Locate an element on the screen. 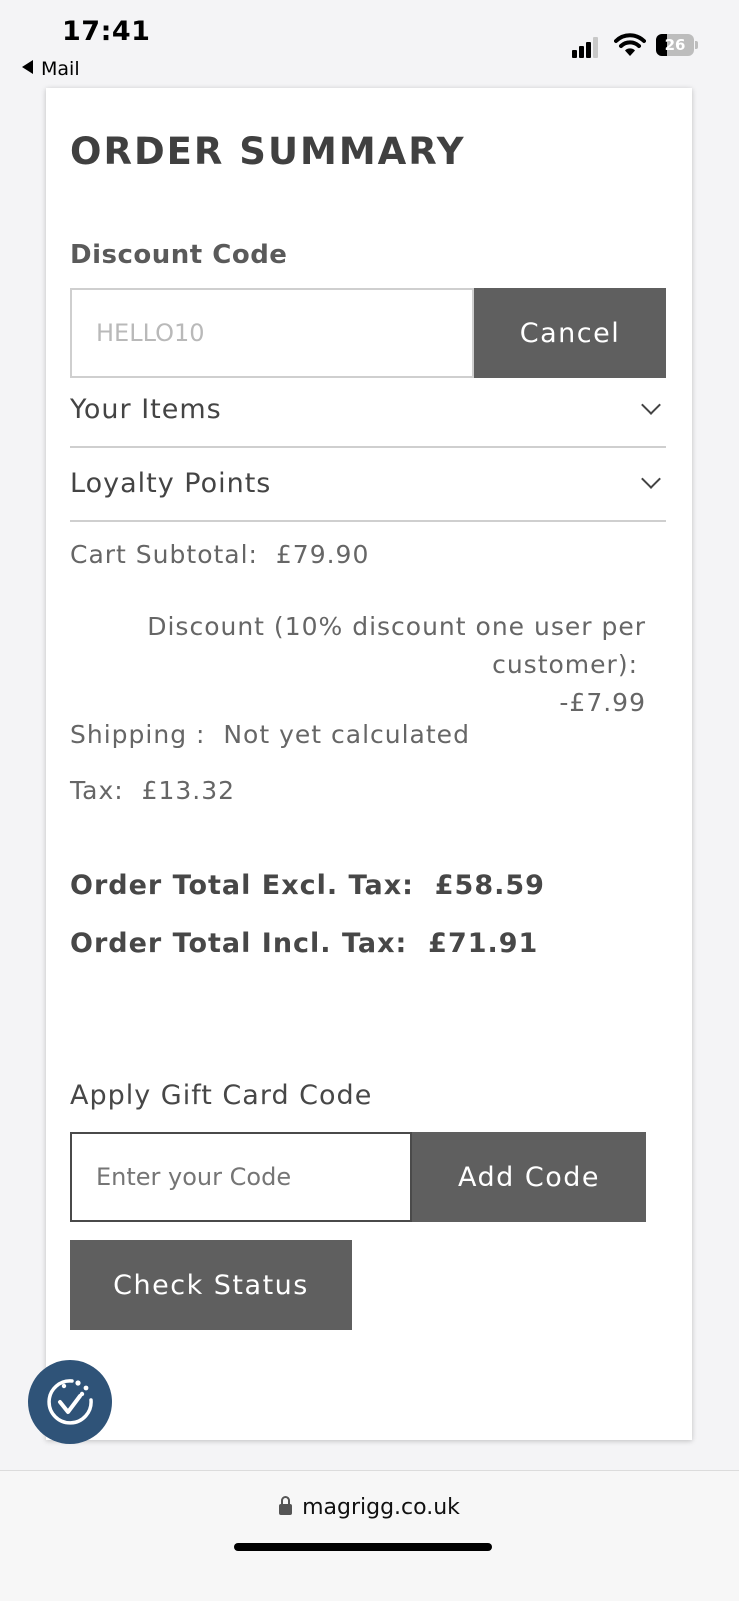  total-excl-label: Order Total Excl. Tax: is located at coordinates (242, 885).